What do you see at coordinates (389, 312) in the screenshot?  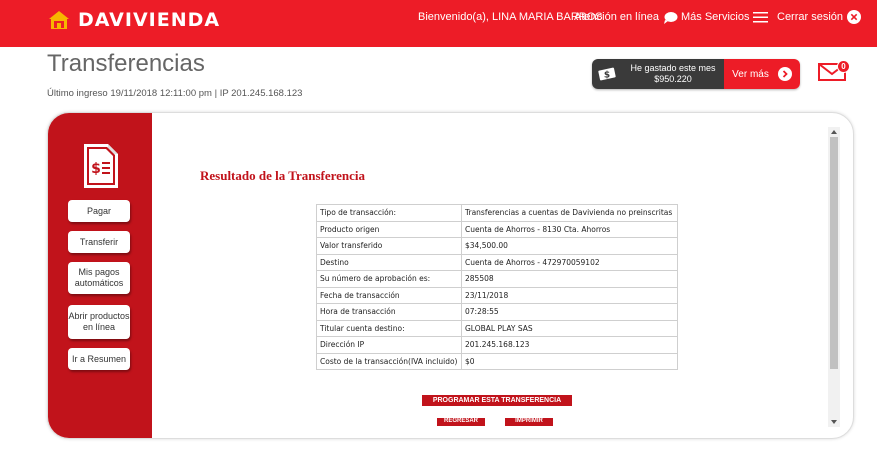 I see `row-label: Hora de transacción` at bounding box center [389, 312].